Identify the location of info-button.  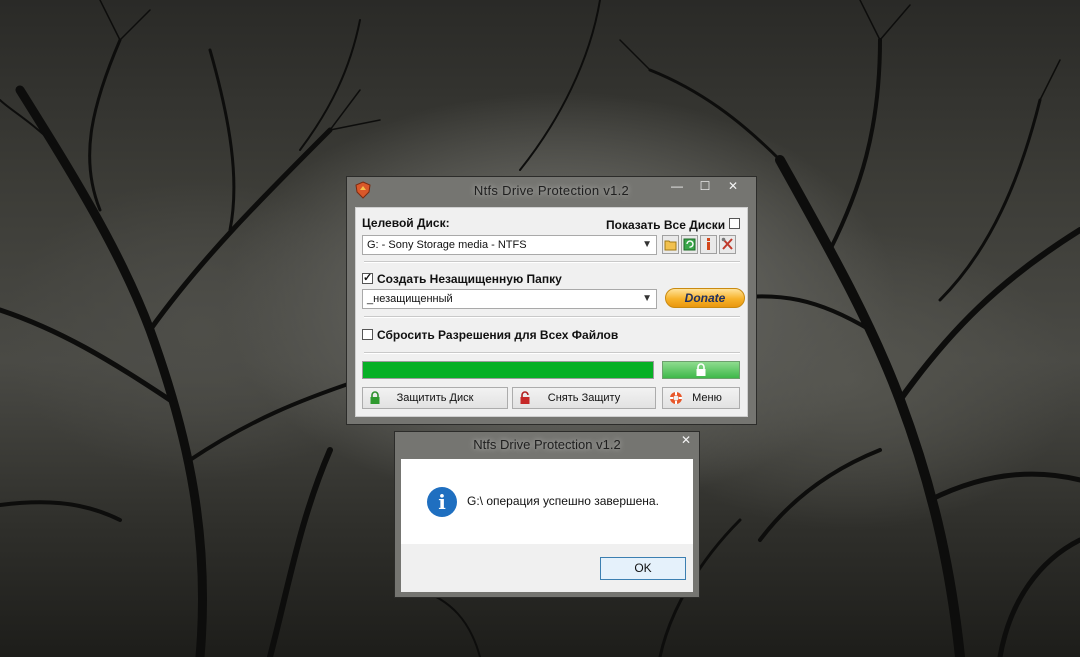
(708, 244).